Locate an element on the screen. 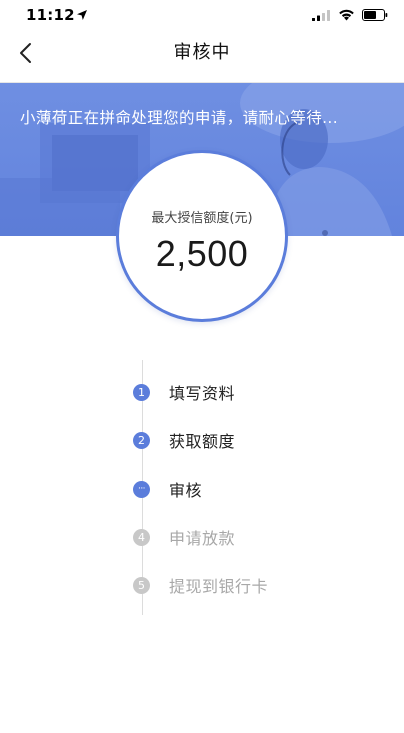 The width and height of the screenshot is (404, 733). step-marker: 1 is located at coordinates (141, 392).